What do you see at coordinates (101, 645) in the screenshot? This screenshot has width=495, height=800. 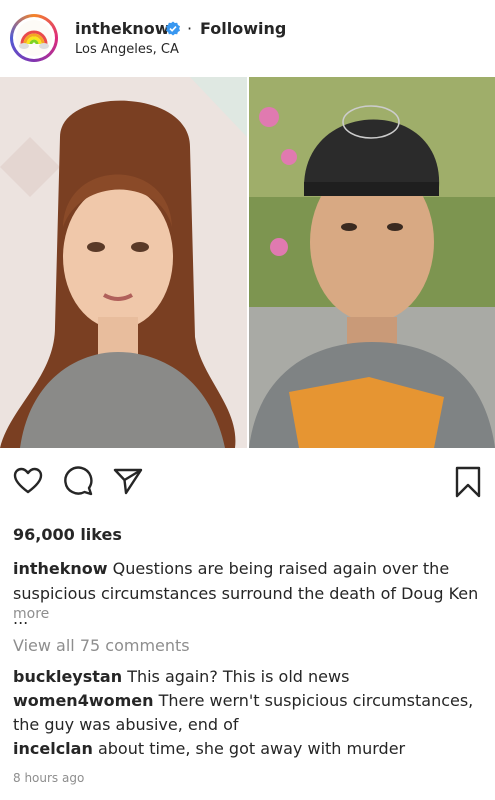 I see `view-all-comments-link: View all 75 comments` at bounding box center [101, 645].